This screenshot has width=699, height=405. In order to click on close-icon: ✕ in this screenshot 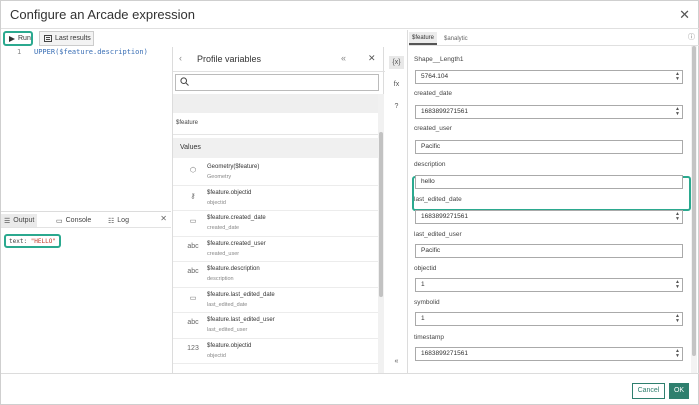, I will do `click(684, 15)`.